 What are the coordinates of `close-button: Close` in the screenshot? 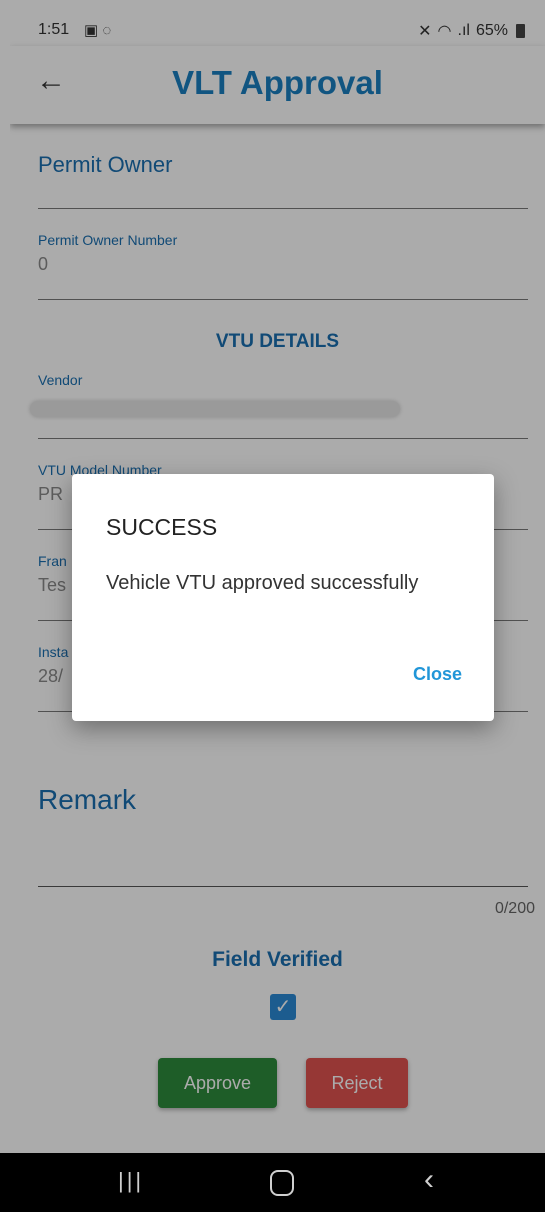 It's located at (437, 674).